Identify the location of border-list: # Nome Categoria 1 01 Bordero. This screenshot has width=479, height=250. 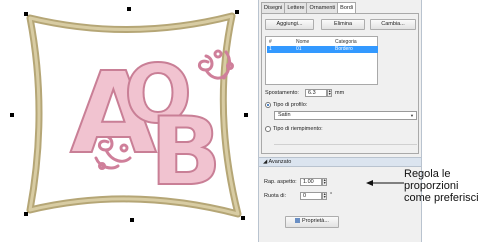
(321, 60).